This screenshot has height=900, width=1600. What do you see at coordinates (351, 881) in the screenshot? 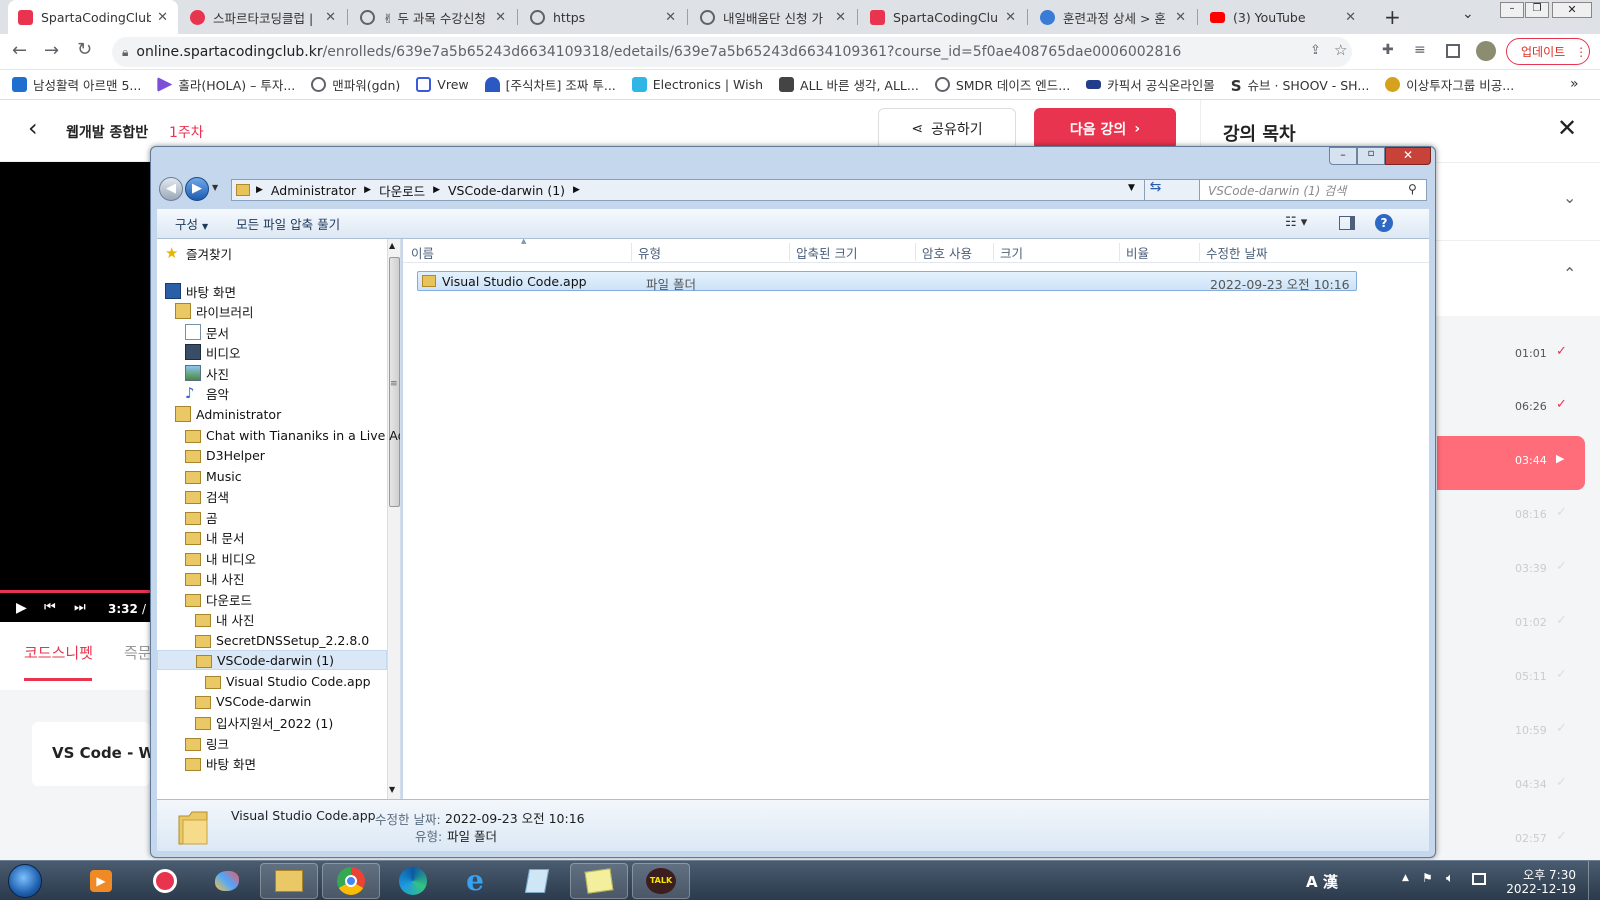
I see `chrome-icon` at bounding box center [351, 881].